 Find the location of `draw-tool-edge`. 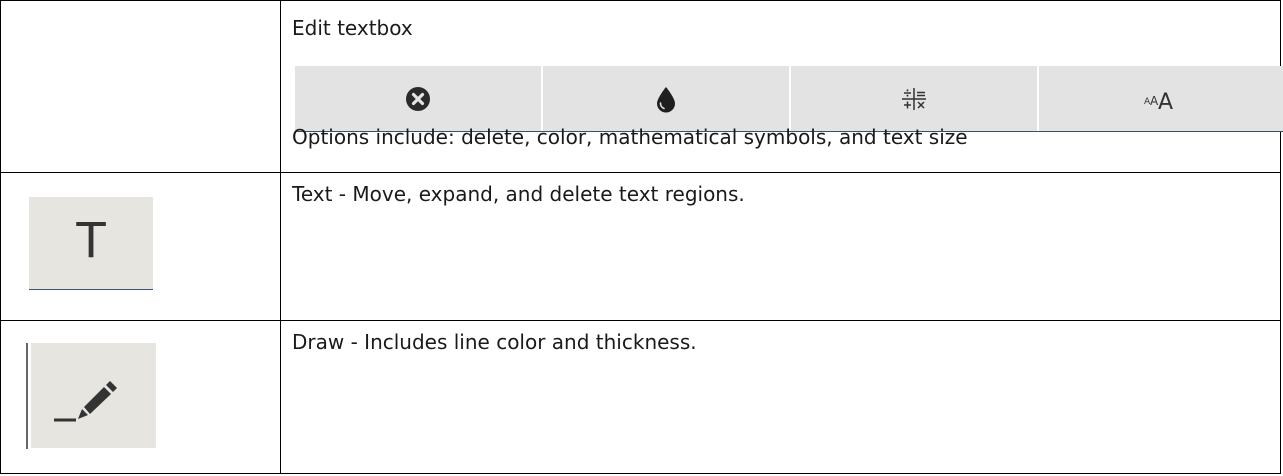

draw-tool-edge is located at coordinates (27, 396).